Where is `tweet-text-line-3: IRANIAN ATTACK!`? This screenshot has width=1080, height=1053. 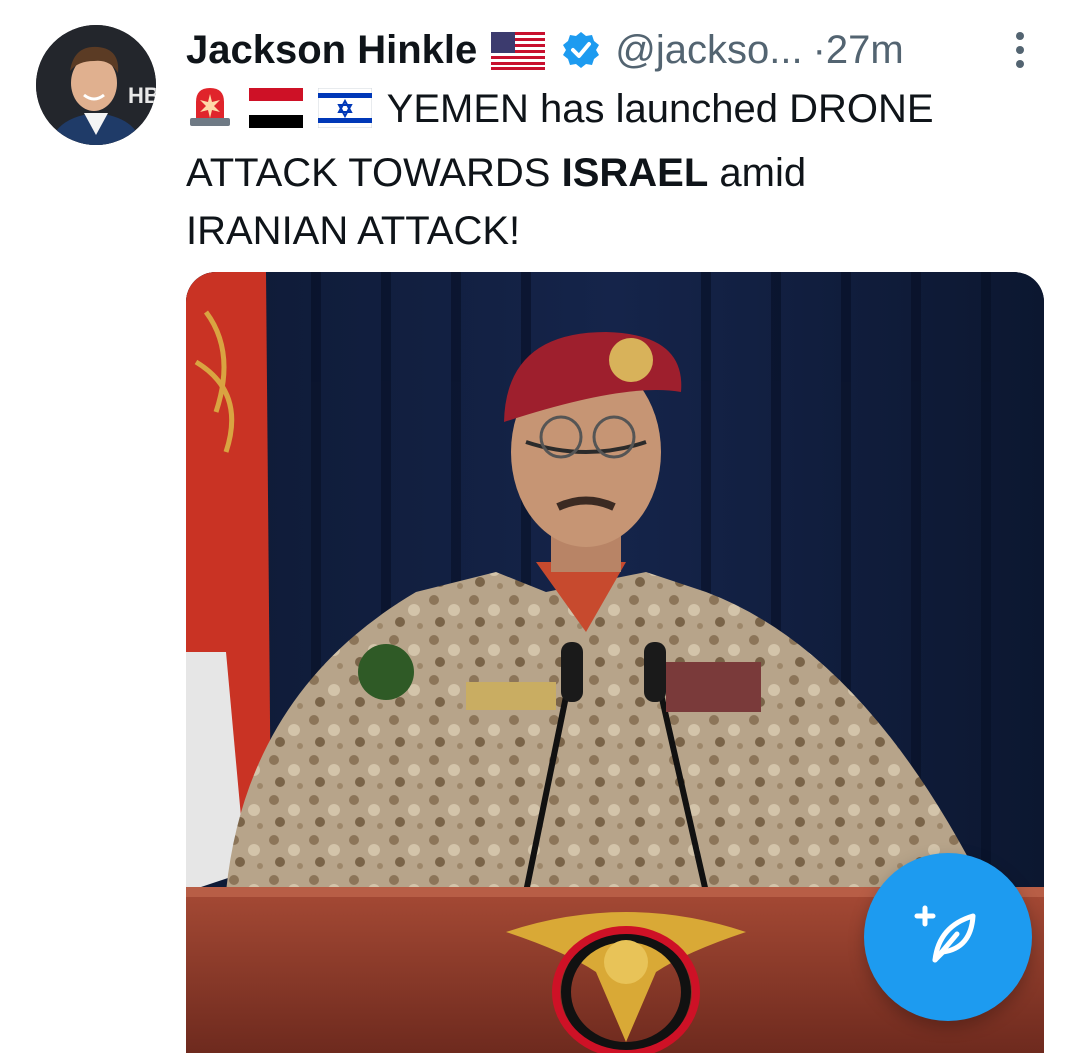
tweet-text-line-3: IRANIAN ATTACK! is located at coordinates (353, 231).